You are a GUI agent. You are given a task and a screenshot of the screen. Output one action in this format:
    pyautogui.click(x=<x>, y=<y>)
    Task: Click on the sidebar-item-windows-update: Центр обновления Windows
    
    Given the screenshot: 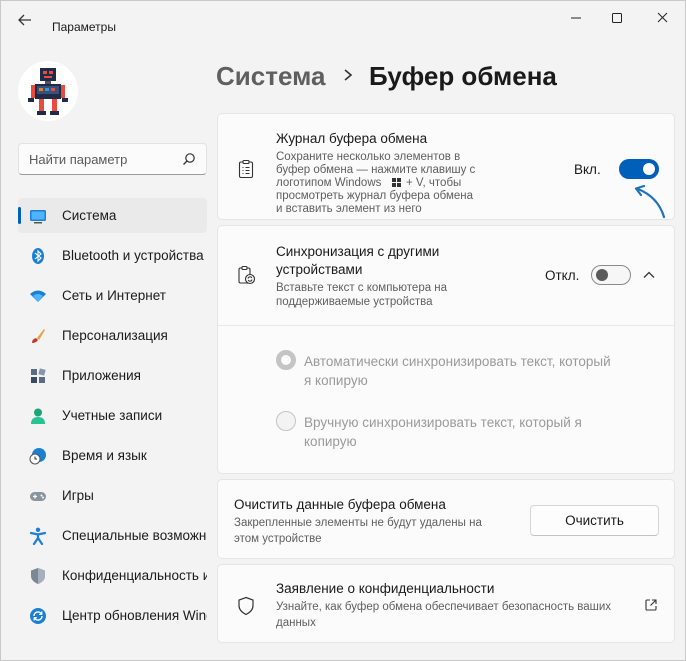 What is the action you would take?
    pyautogui.click(x=112, y=615)
    